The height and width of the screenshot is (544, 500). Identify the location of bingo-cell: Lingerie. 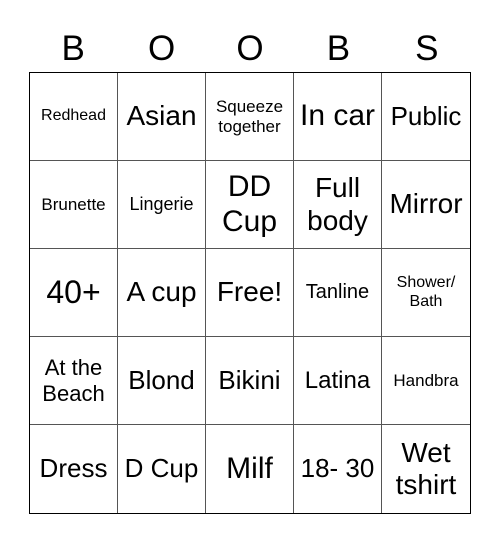
(162, 205).